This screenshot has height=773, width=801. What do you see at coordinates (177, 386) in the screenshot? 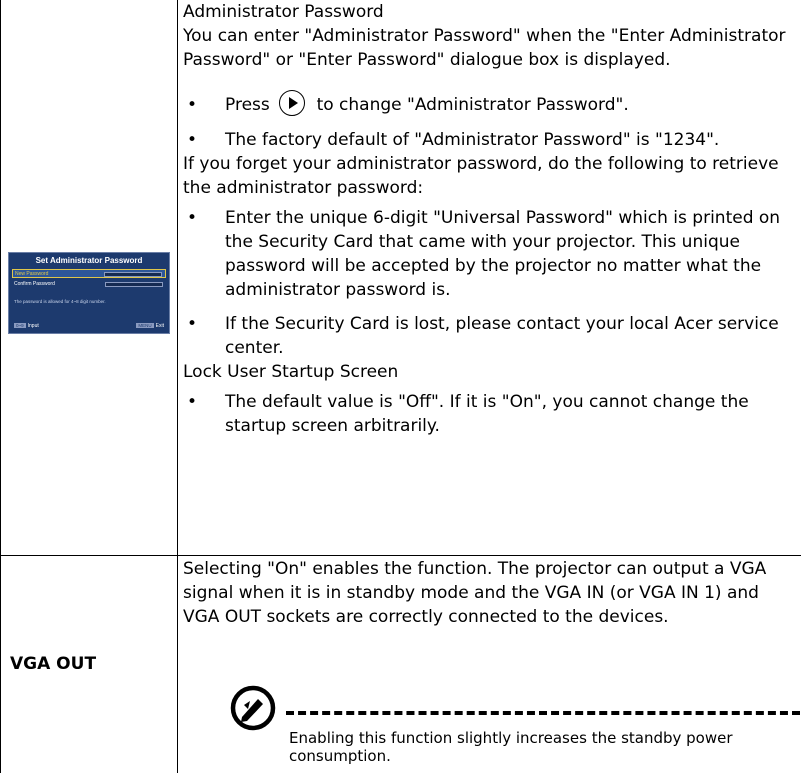
I see `table-column-divider` at bounding box center [177, 386].